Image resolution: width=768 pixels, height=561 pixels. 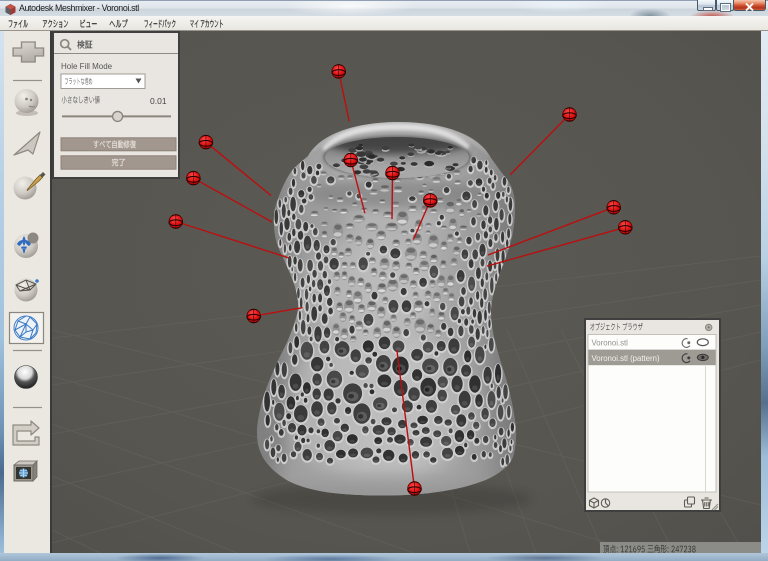 What do you see at coordinates (610, 343) in the screenshot?
I see `svg-text: Voronoi.stl` at bounding box center [610, 343].